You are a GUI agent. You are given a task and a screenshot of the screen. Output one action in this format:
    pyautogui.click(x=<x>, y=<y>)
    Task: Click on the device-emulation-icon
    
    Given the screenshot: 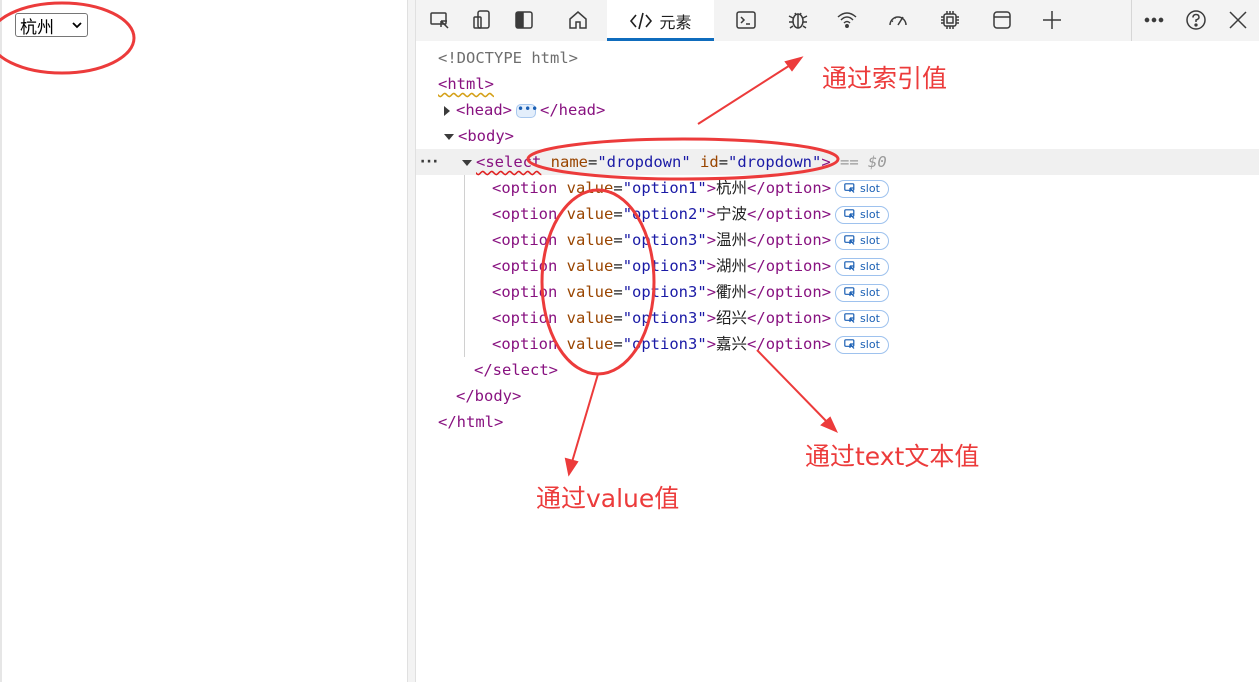 What is the action you would take?
    pyautogui.click(x=482, y=19)
    